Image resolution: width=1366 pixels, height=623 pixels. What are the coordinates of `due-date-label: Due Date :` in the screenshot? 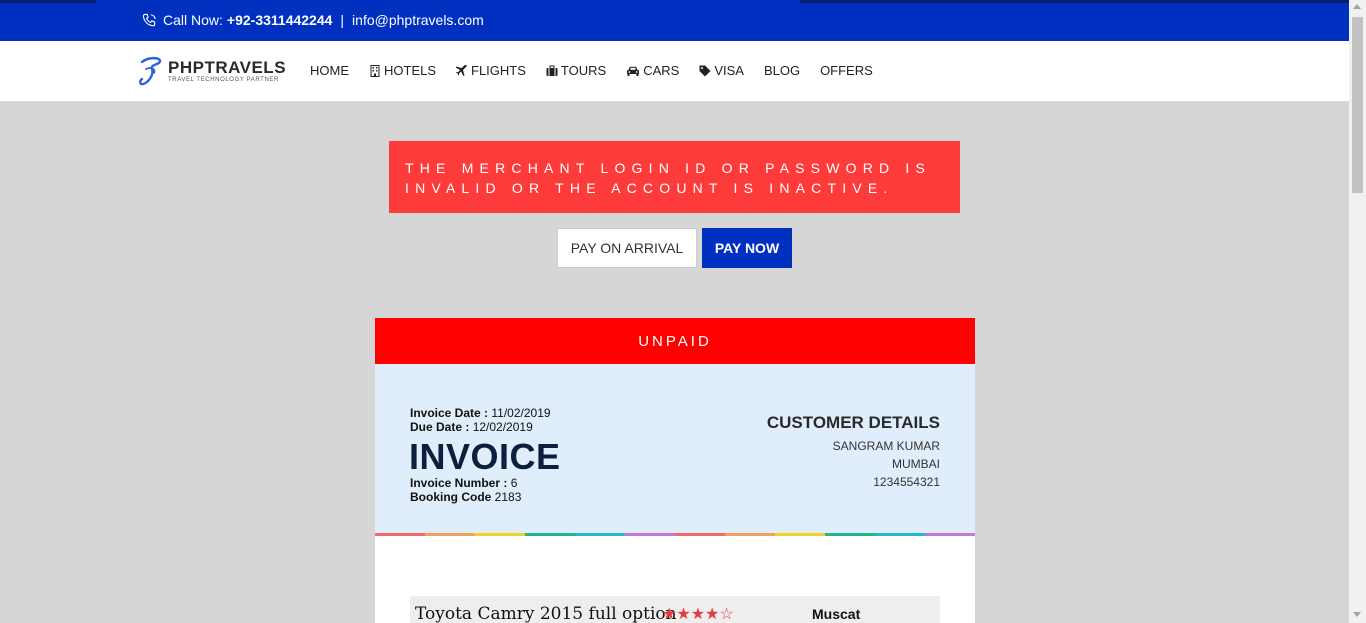 It's located at (440, 427).